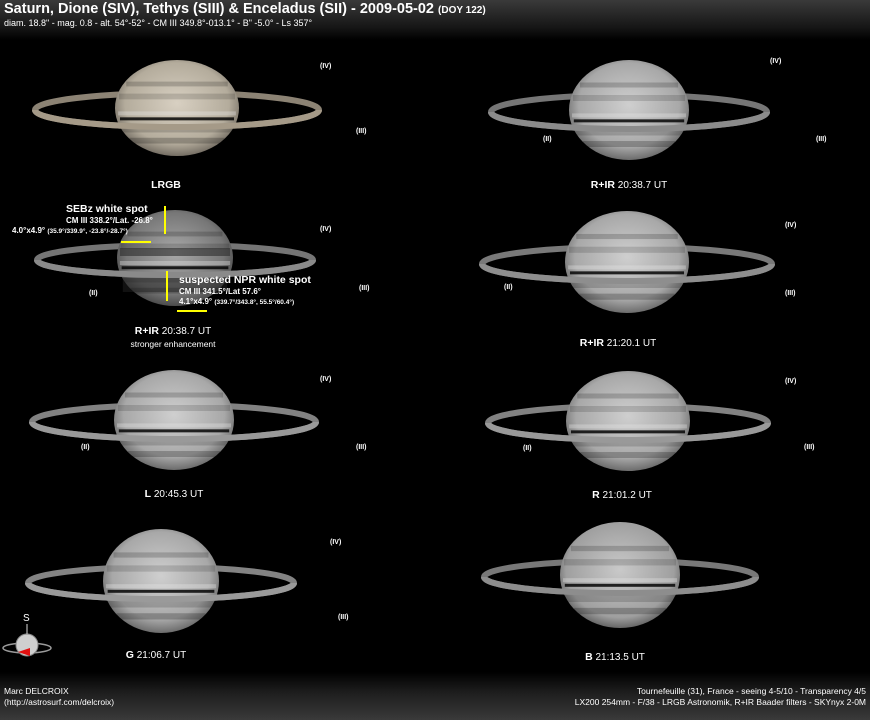  I want to click on seb-title: SEBz white spot, so click(107, 209).